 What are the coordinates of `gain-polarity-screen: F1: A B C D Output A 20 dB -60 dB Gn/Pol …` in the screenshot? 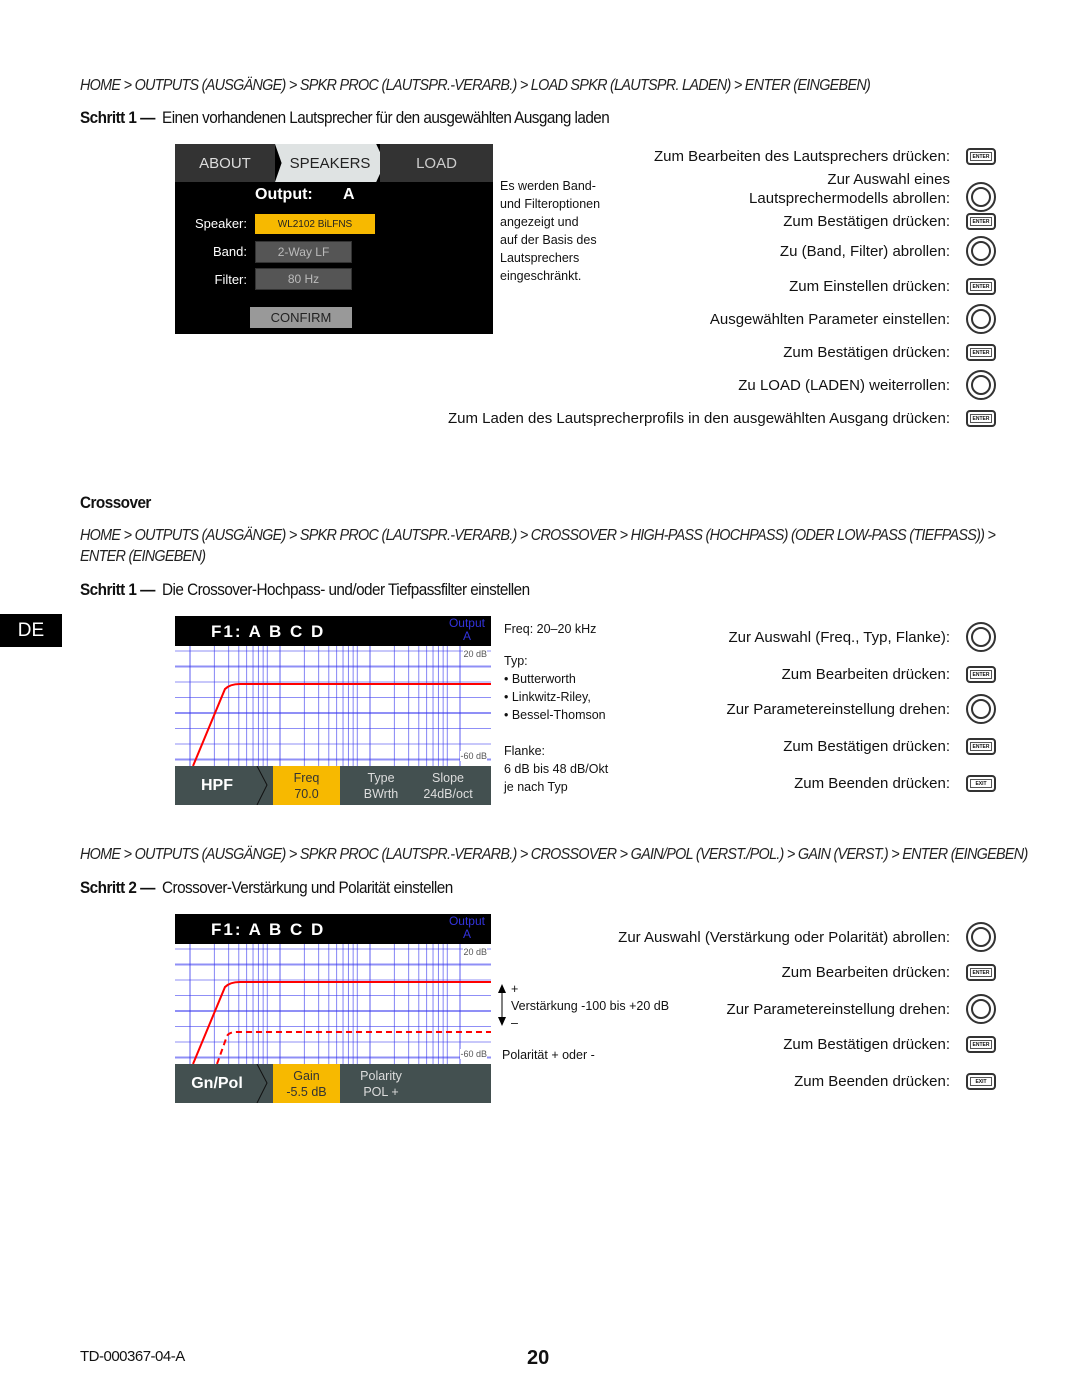 It's located at (333, 1008).